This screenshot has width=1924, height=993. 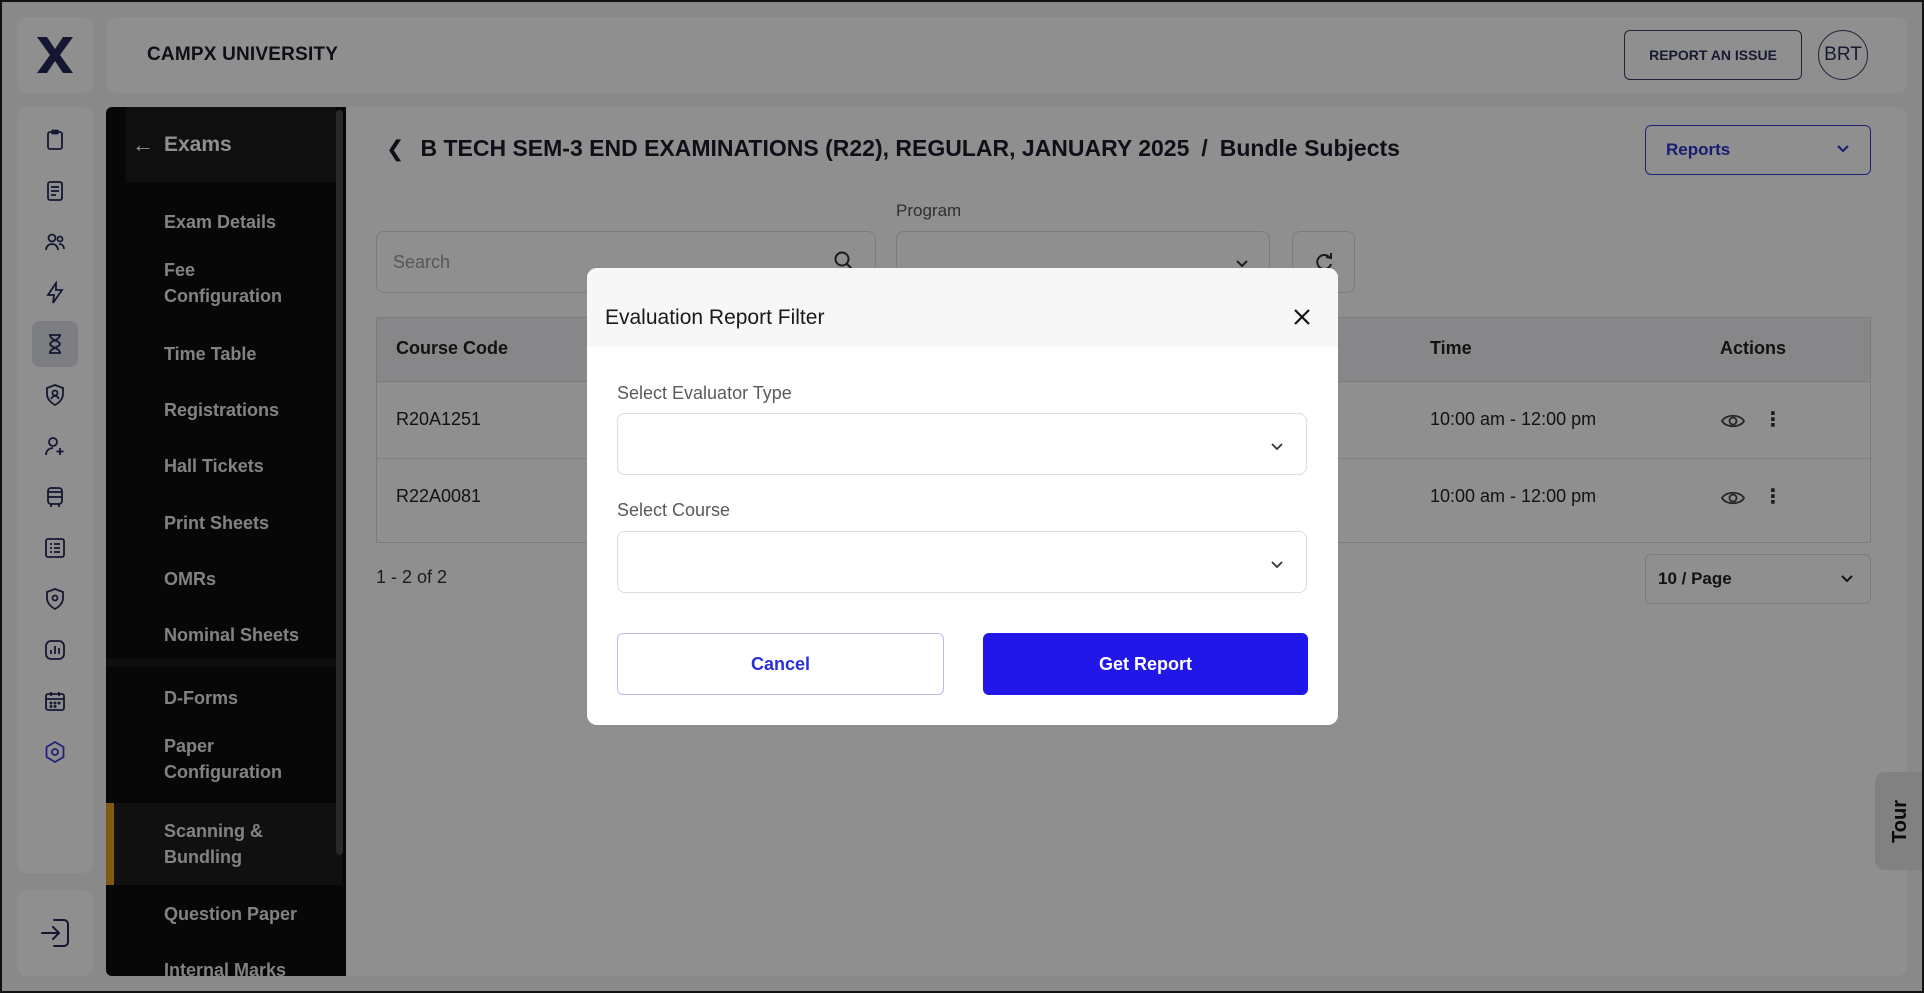 I want to click on close-icon, so click(x=1302, y=317).